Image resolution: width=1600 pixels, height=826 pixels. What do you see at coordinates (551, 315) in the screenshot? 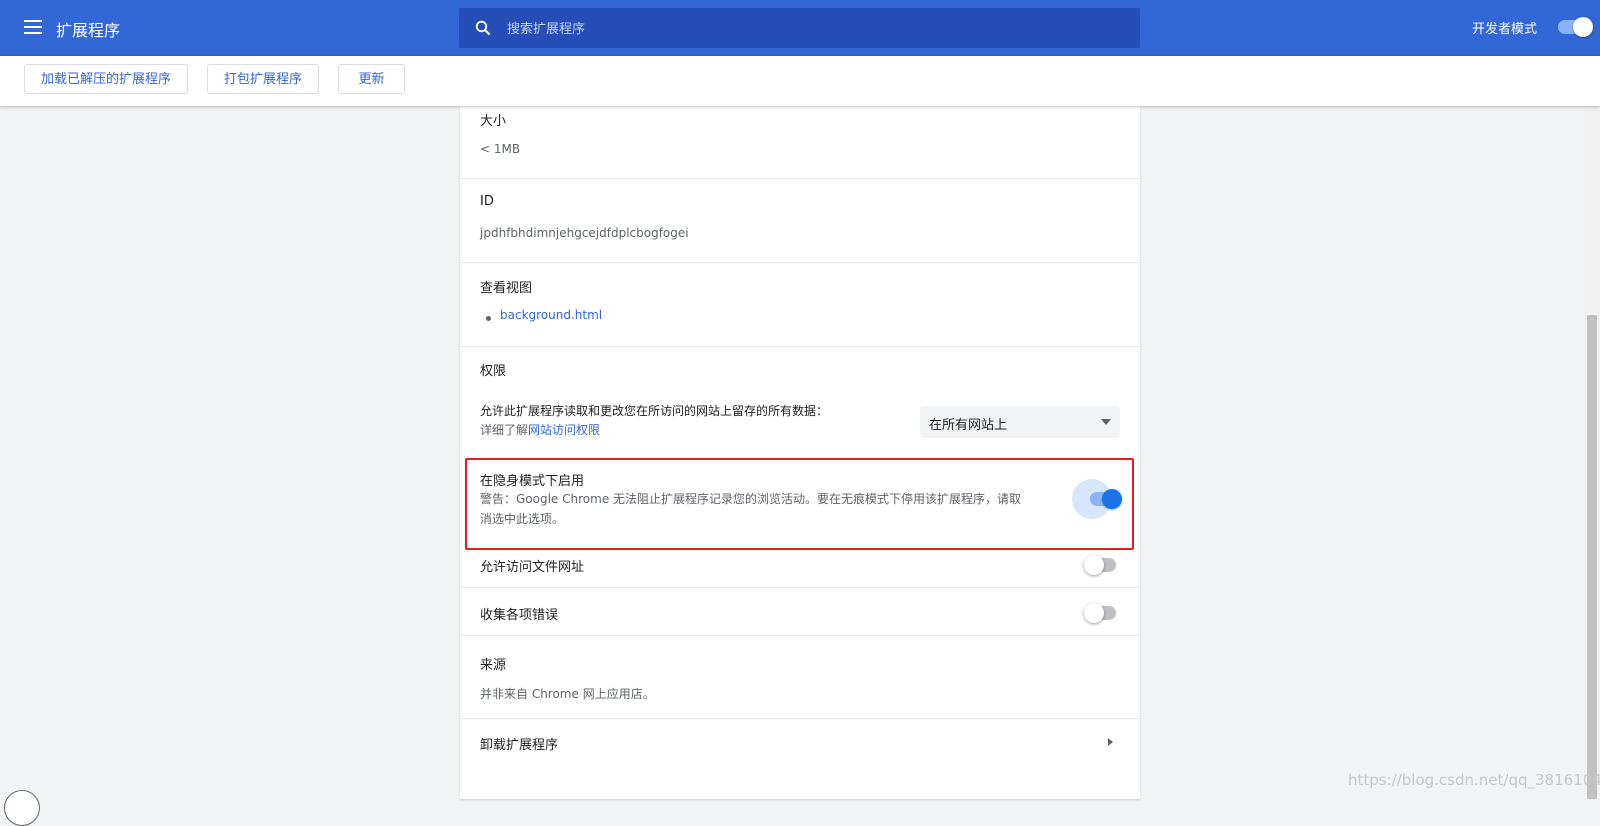
I see `background-page-link: background.html` at bounding box center [551, 315].